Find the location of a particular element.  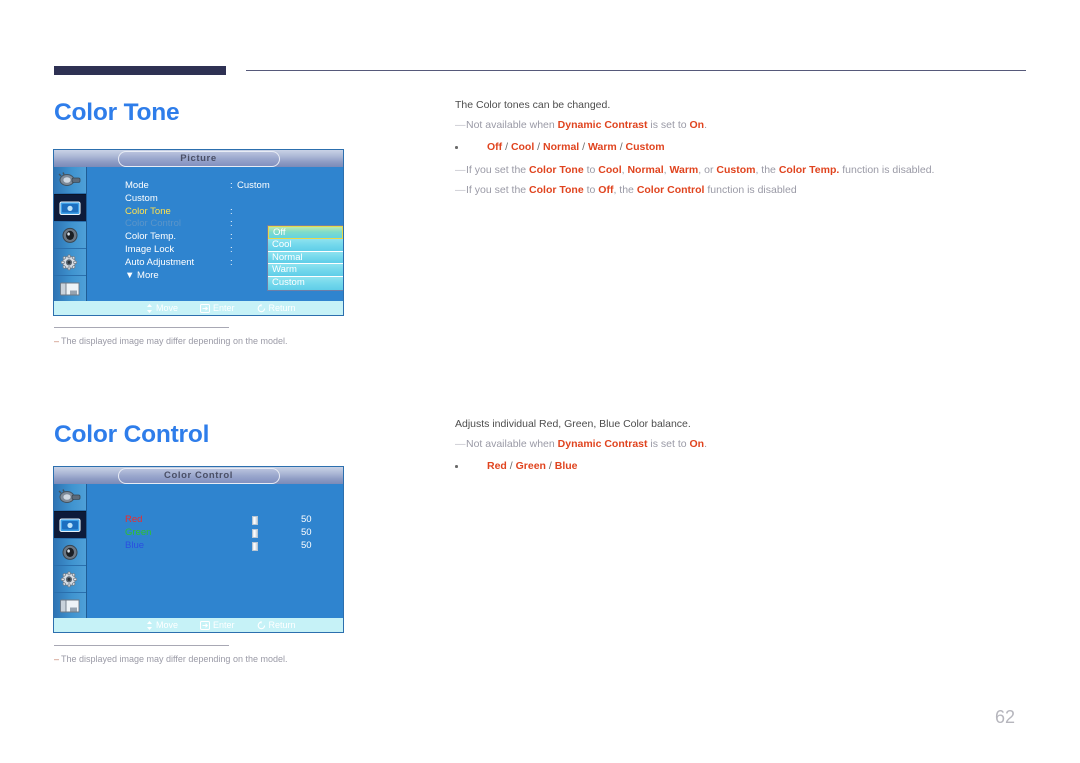

color-channel-label: Green is located at coordinates (138, 532).